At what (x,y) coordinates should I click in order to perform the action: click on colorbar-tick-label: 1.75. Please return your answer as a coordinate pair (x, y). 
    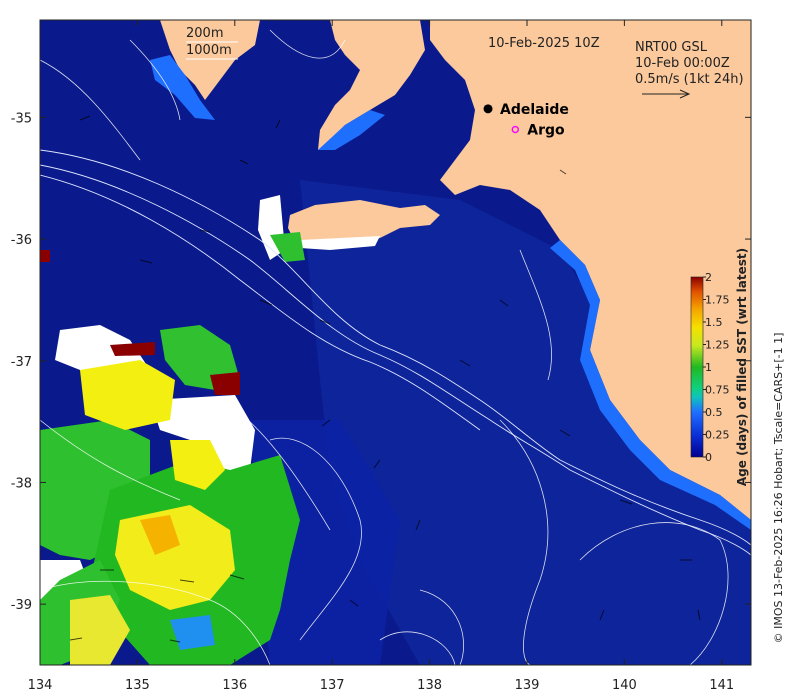
    Looking at the image, I should click on (717, 300).